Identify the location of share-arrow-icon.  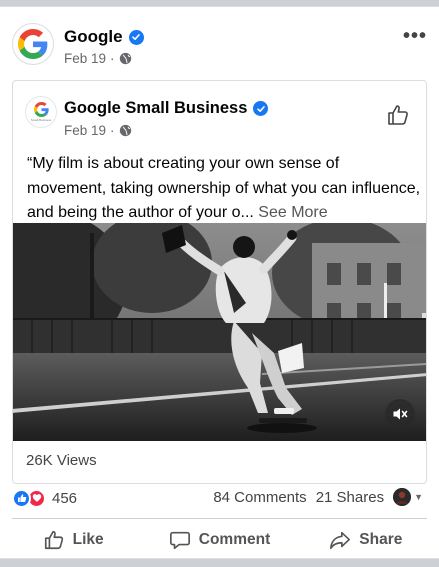
(340, 540).